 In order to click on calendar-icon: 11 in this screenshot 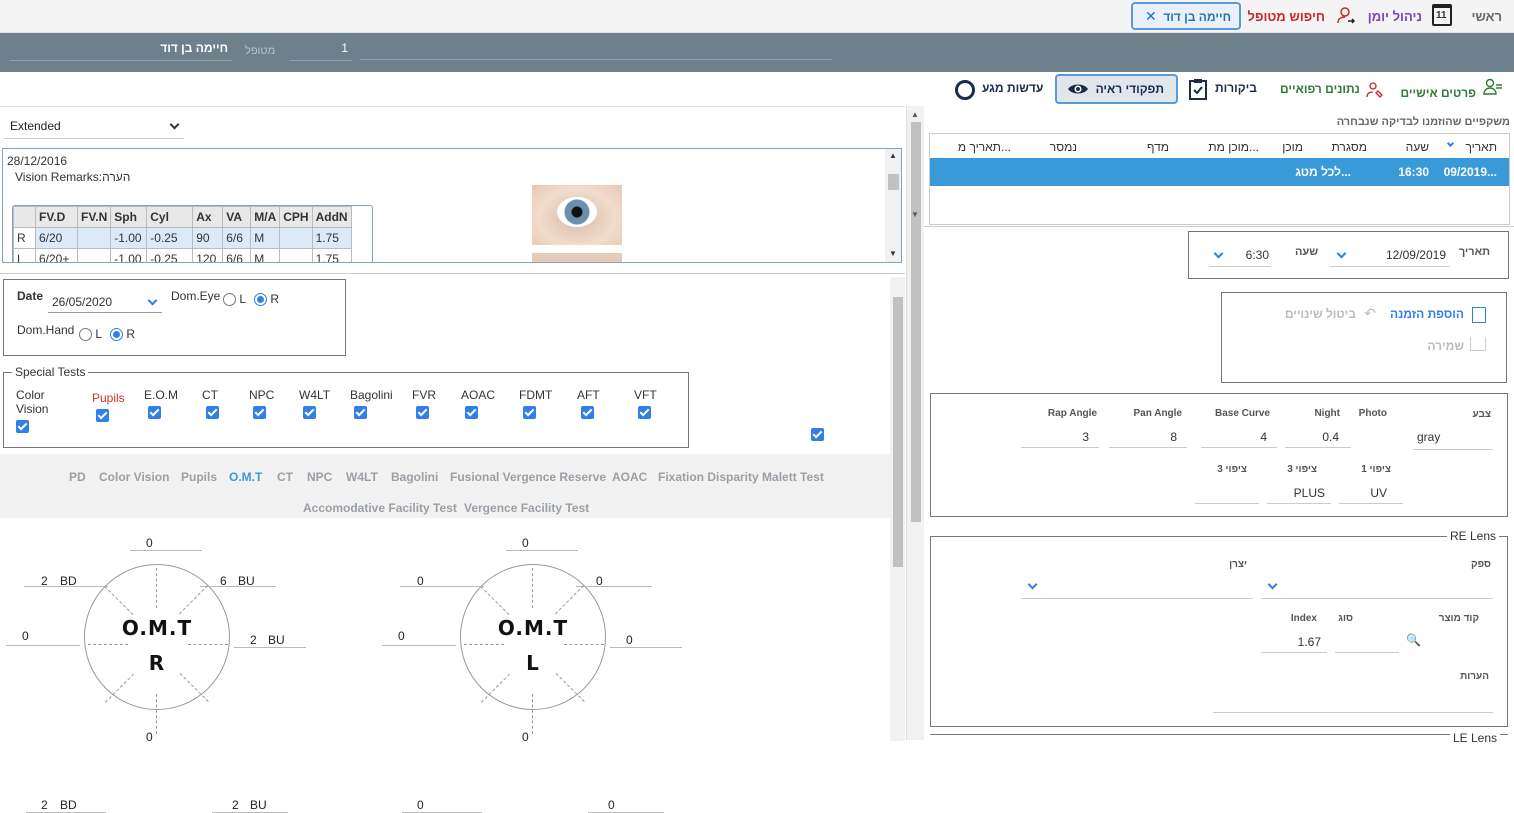, I will do `click(1442, 15)`.